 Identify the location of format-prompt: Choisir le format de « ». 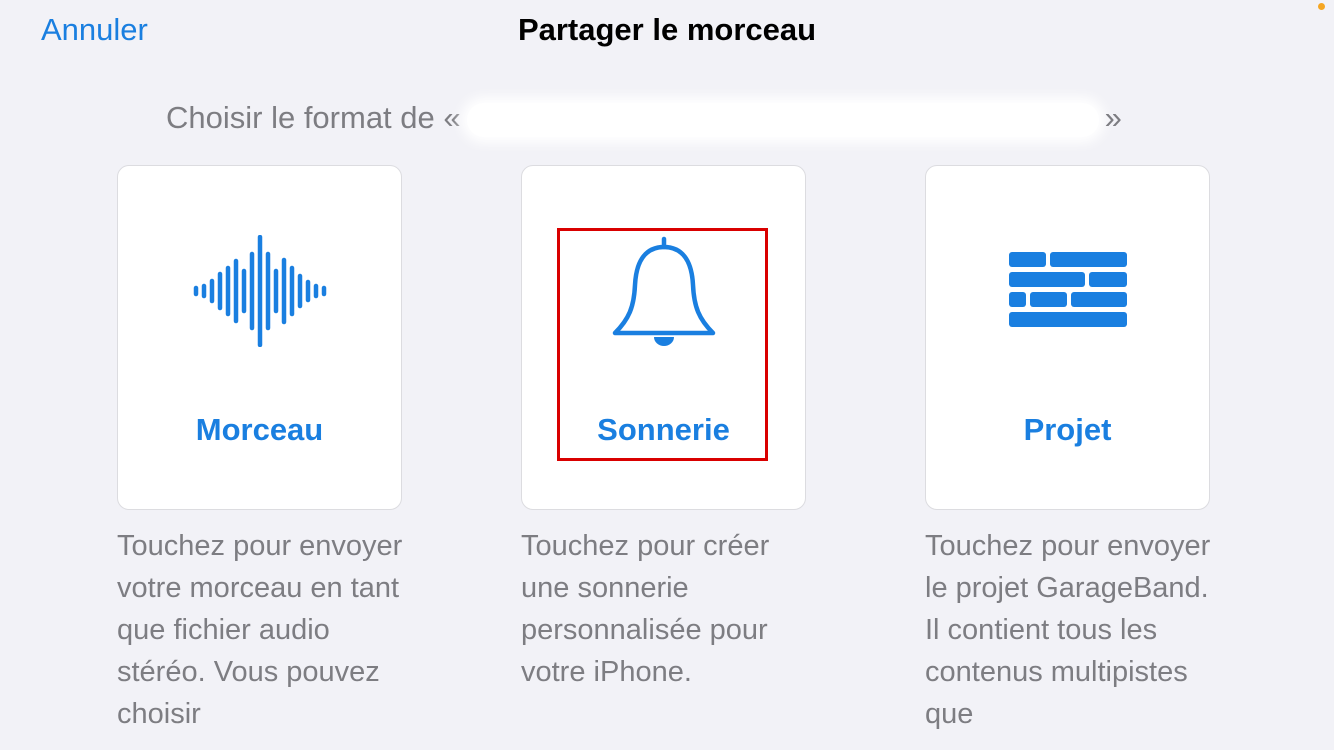
(644, 118).